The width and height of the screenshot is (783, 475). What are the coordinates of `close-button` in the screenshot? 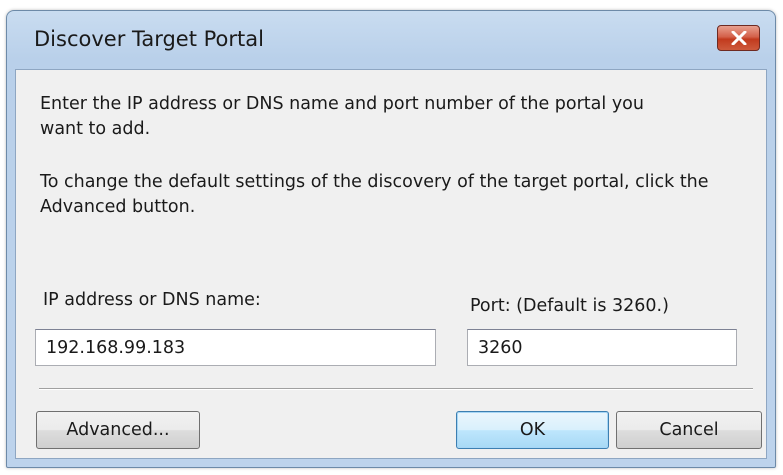 It's located at (738, 38).